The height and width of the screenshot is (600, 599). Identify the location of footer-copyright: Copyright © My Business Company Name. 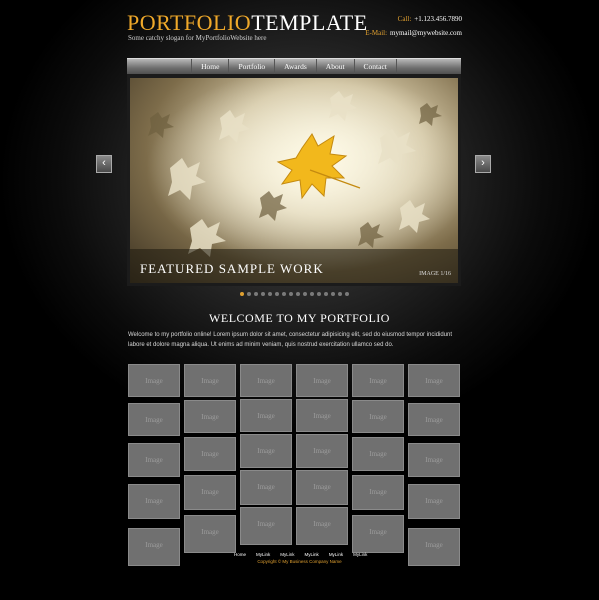
(299, 561).